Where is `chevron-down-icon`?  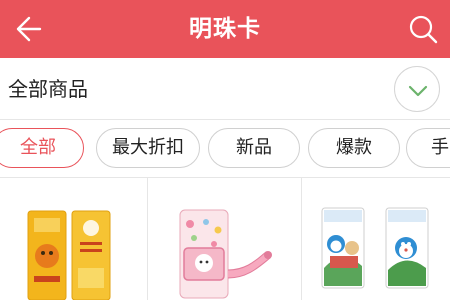 chevron-down-icon is located at coordinates (418, 91).